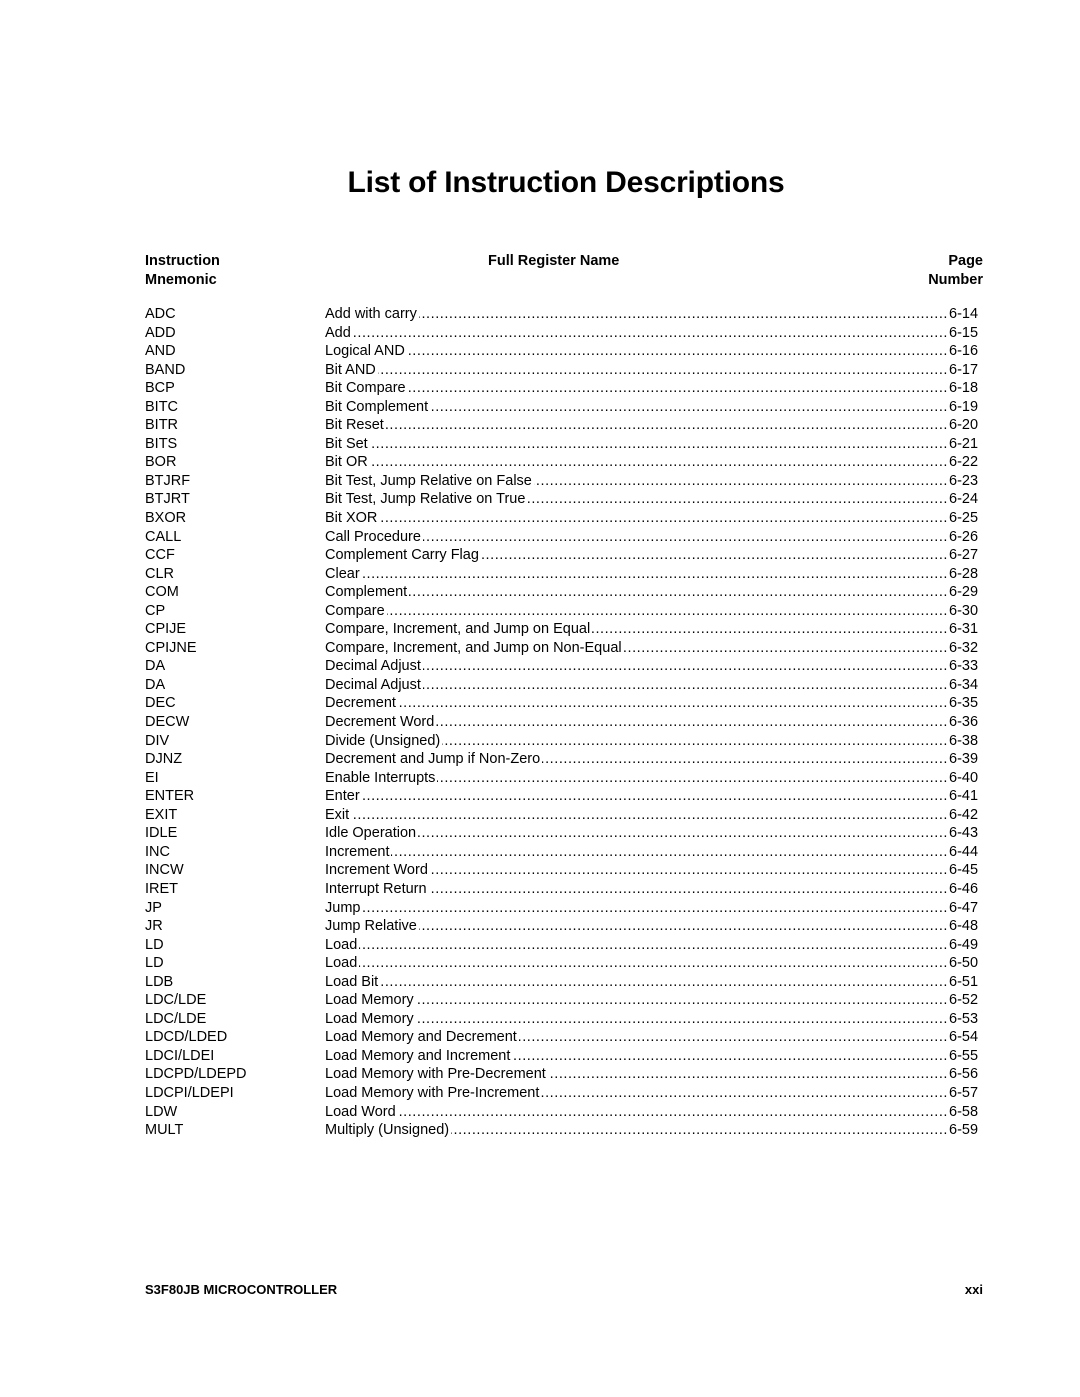 The image size is (1080, 1397). What do you see at coordinates (965, 499) in the screenshot?
I see `instruction-page-number: 6-24` at bounding box center [965, 499].